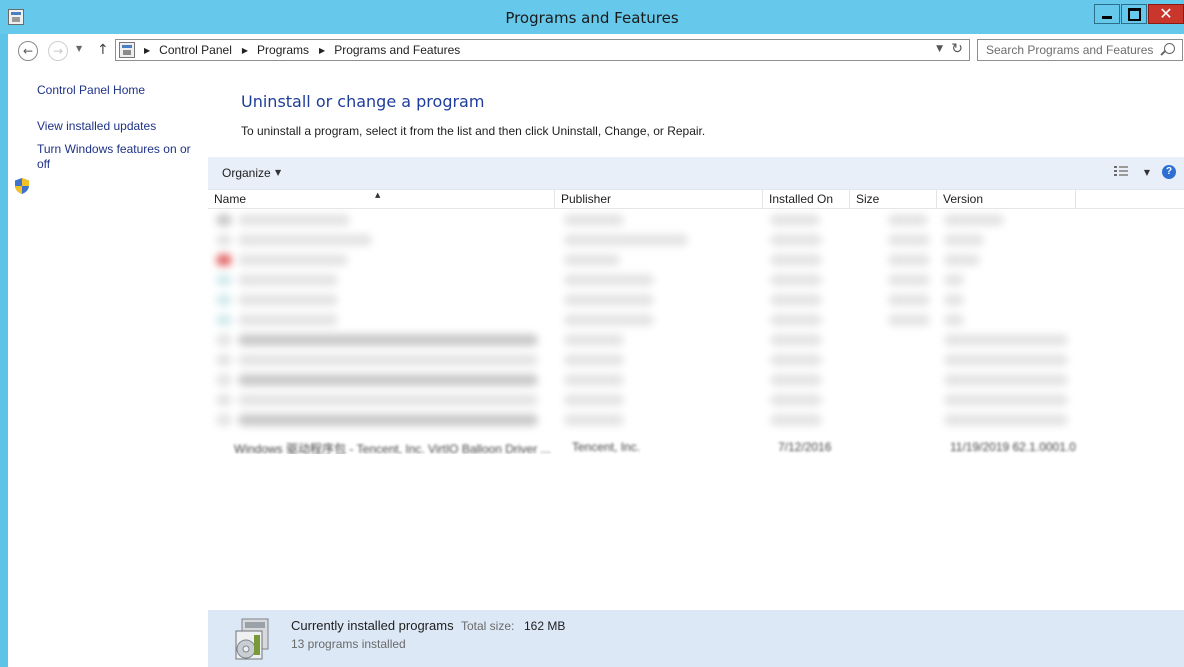  What do you see at coordinates (397, 50) in the screenshot?
I see `breadcrumb-programs-and-features: Programs and Features` at bounding box center [397, 50].